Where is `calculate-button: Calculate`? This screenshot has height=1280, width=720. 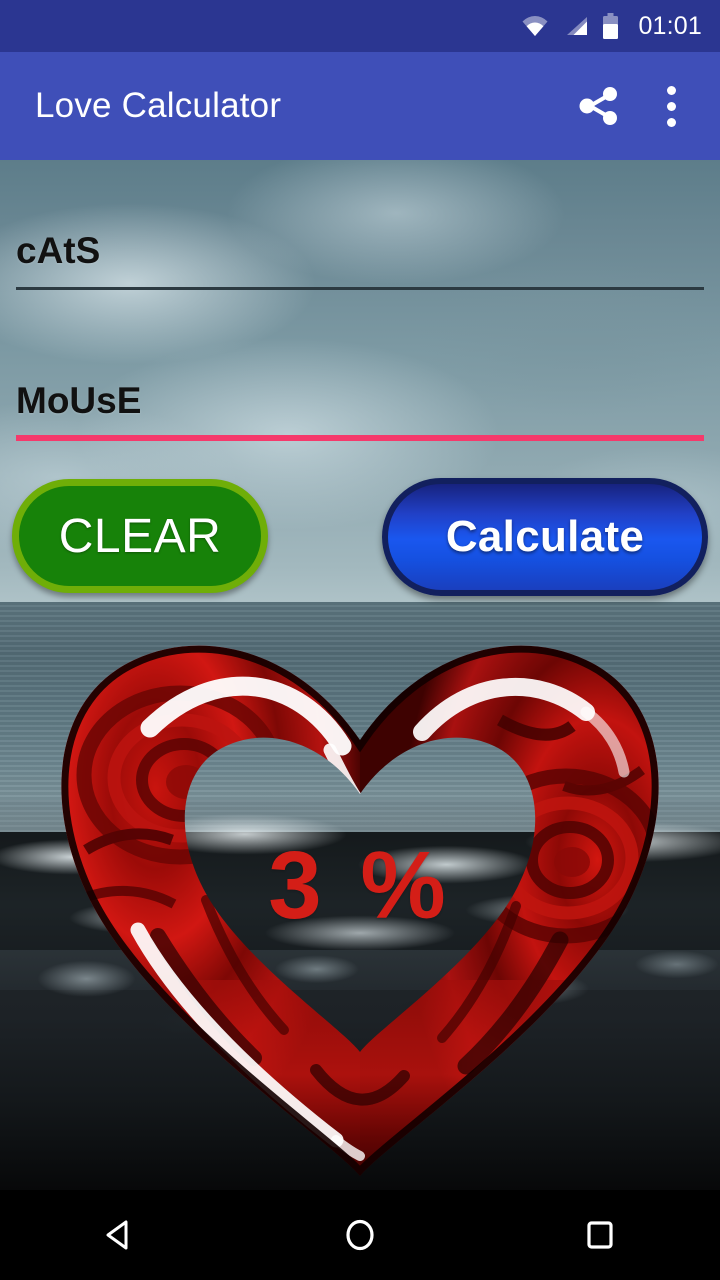
calculate-button: Calculate is located at coordinates (545, 537).